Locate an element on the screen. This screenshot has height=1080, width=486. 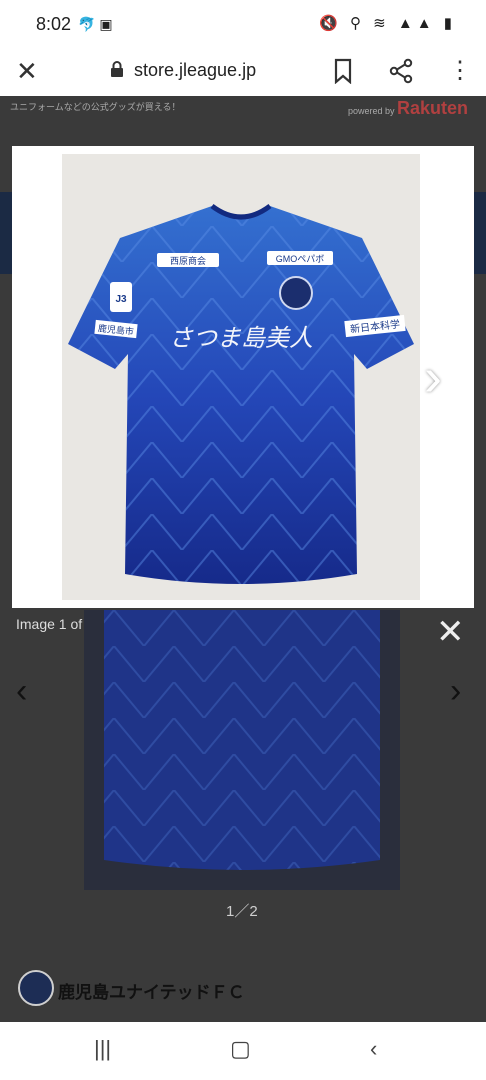
notification-icons: 🐬 ▣ is located at coordinates (95, 24).